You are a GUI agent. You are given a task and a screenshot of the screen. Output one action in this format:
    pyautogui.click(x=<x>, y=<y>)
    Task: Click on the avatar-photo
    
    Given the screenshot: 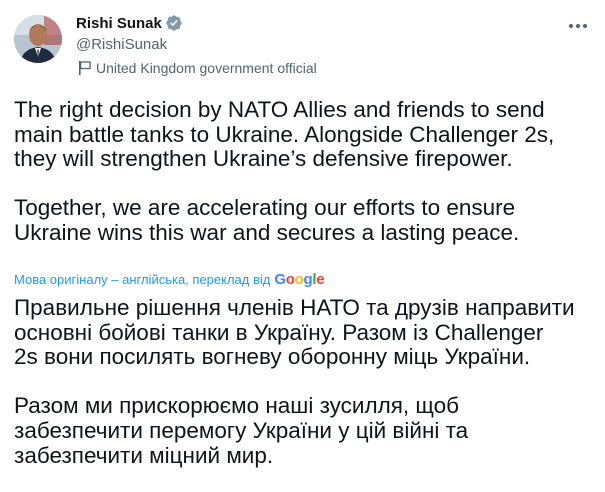 What is the action you would take?
    pyautogui.click(x=38, y=39)
    